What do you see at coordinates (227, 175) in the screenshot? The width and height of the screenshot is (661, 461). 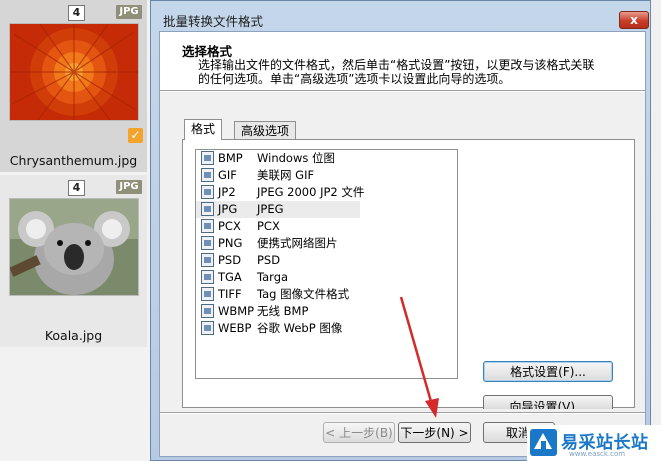 I see `format-ext: GIF` at bounding box center [227, 175].